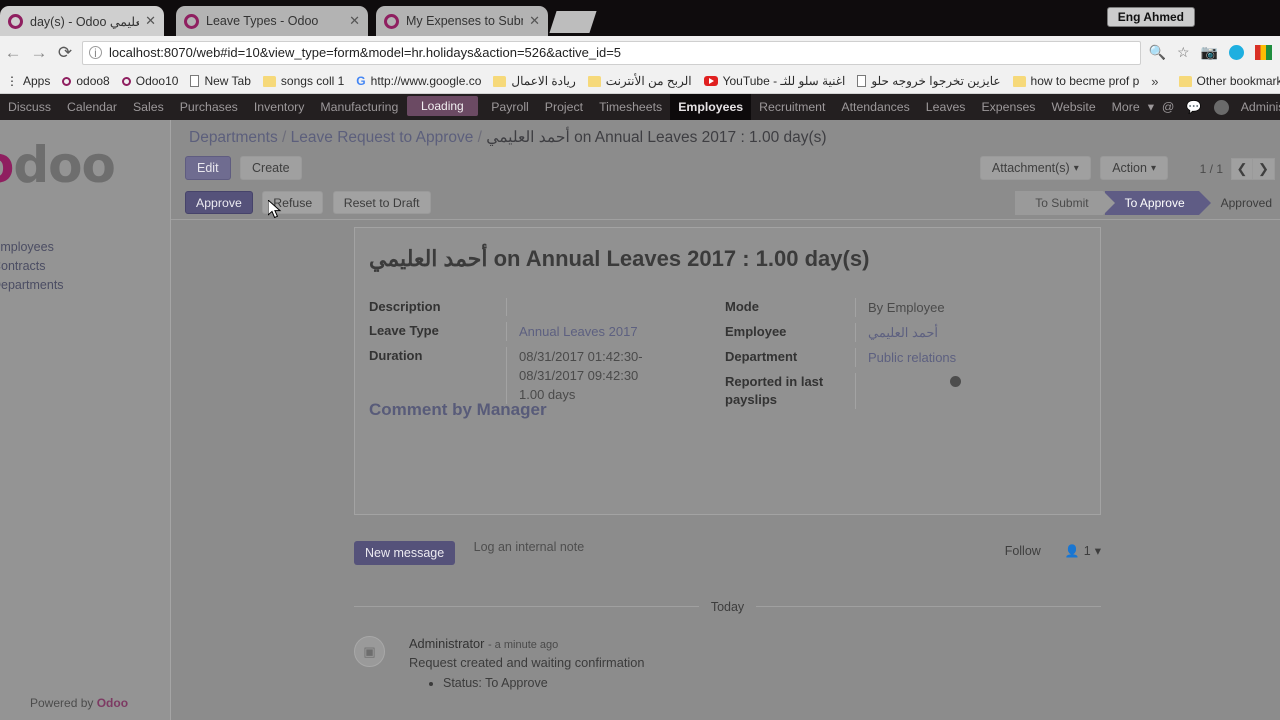 This screenshot has width=1280, height=720. I want to click on site-info-icon: i, so click(95, 52).